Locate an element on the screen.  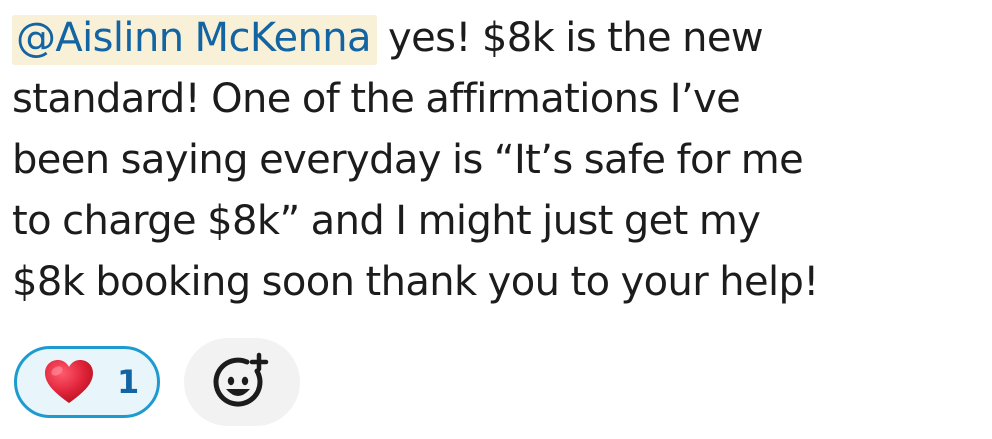
red-heart-icon is located at coordinates (69, 381).